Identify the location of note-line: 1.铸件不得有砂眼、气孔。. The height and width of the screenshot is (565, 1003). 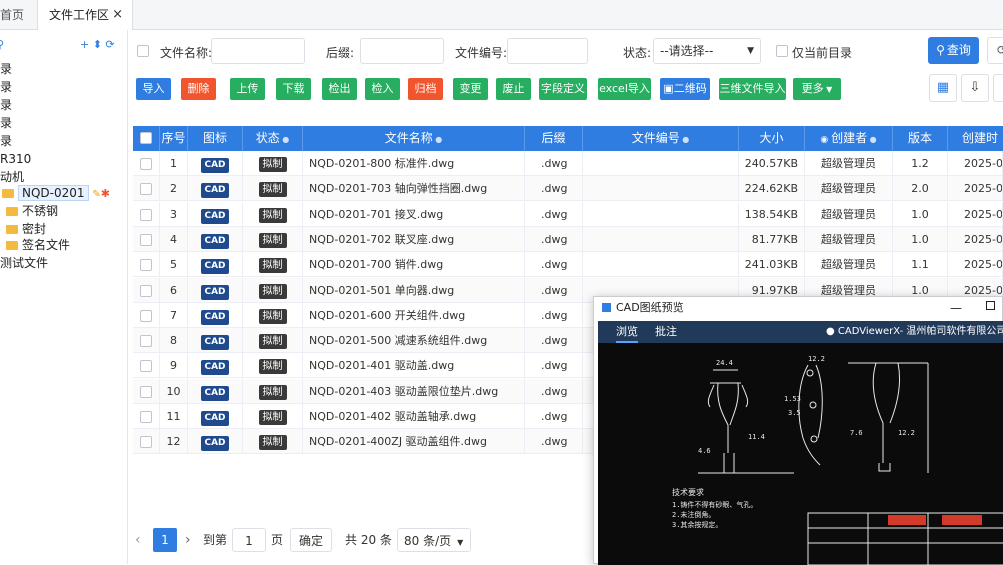
(714, 504).